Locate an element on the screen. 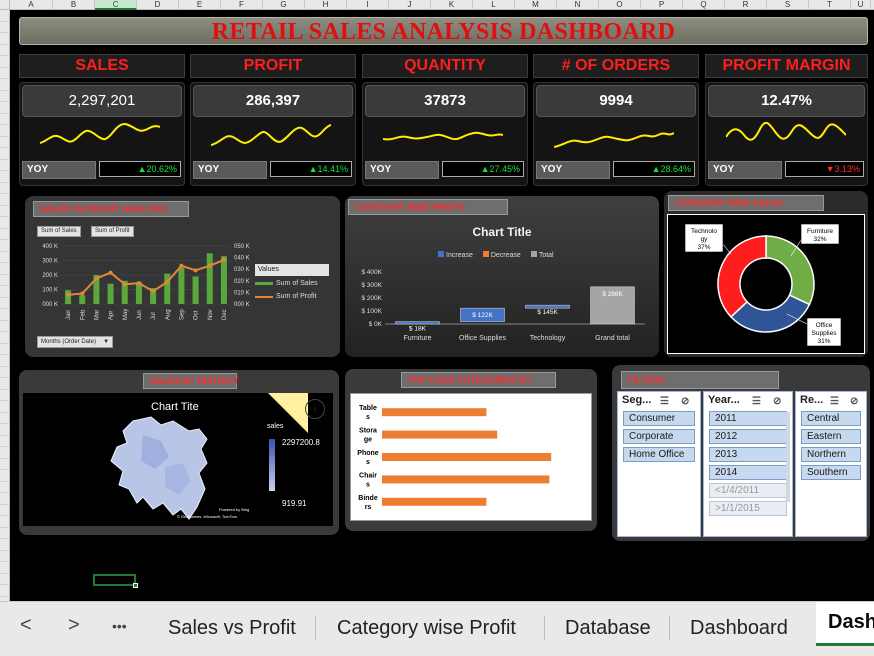 The height and width of the screenshot is (656, 874). selected-cell is located at coordinates (115, 581).